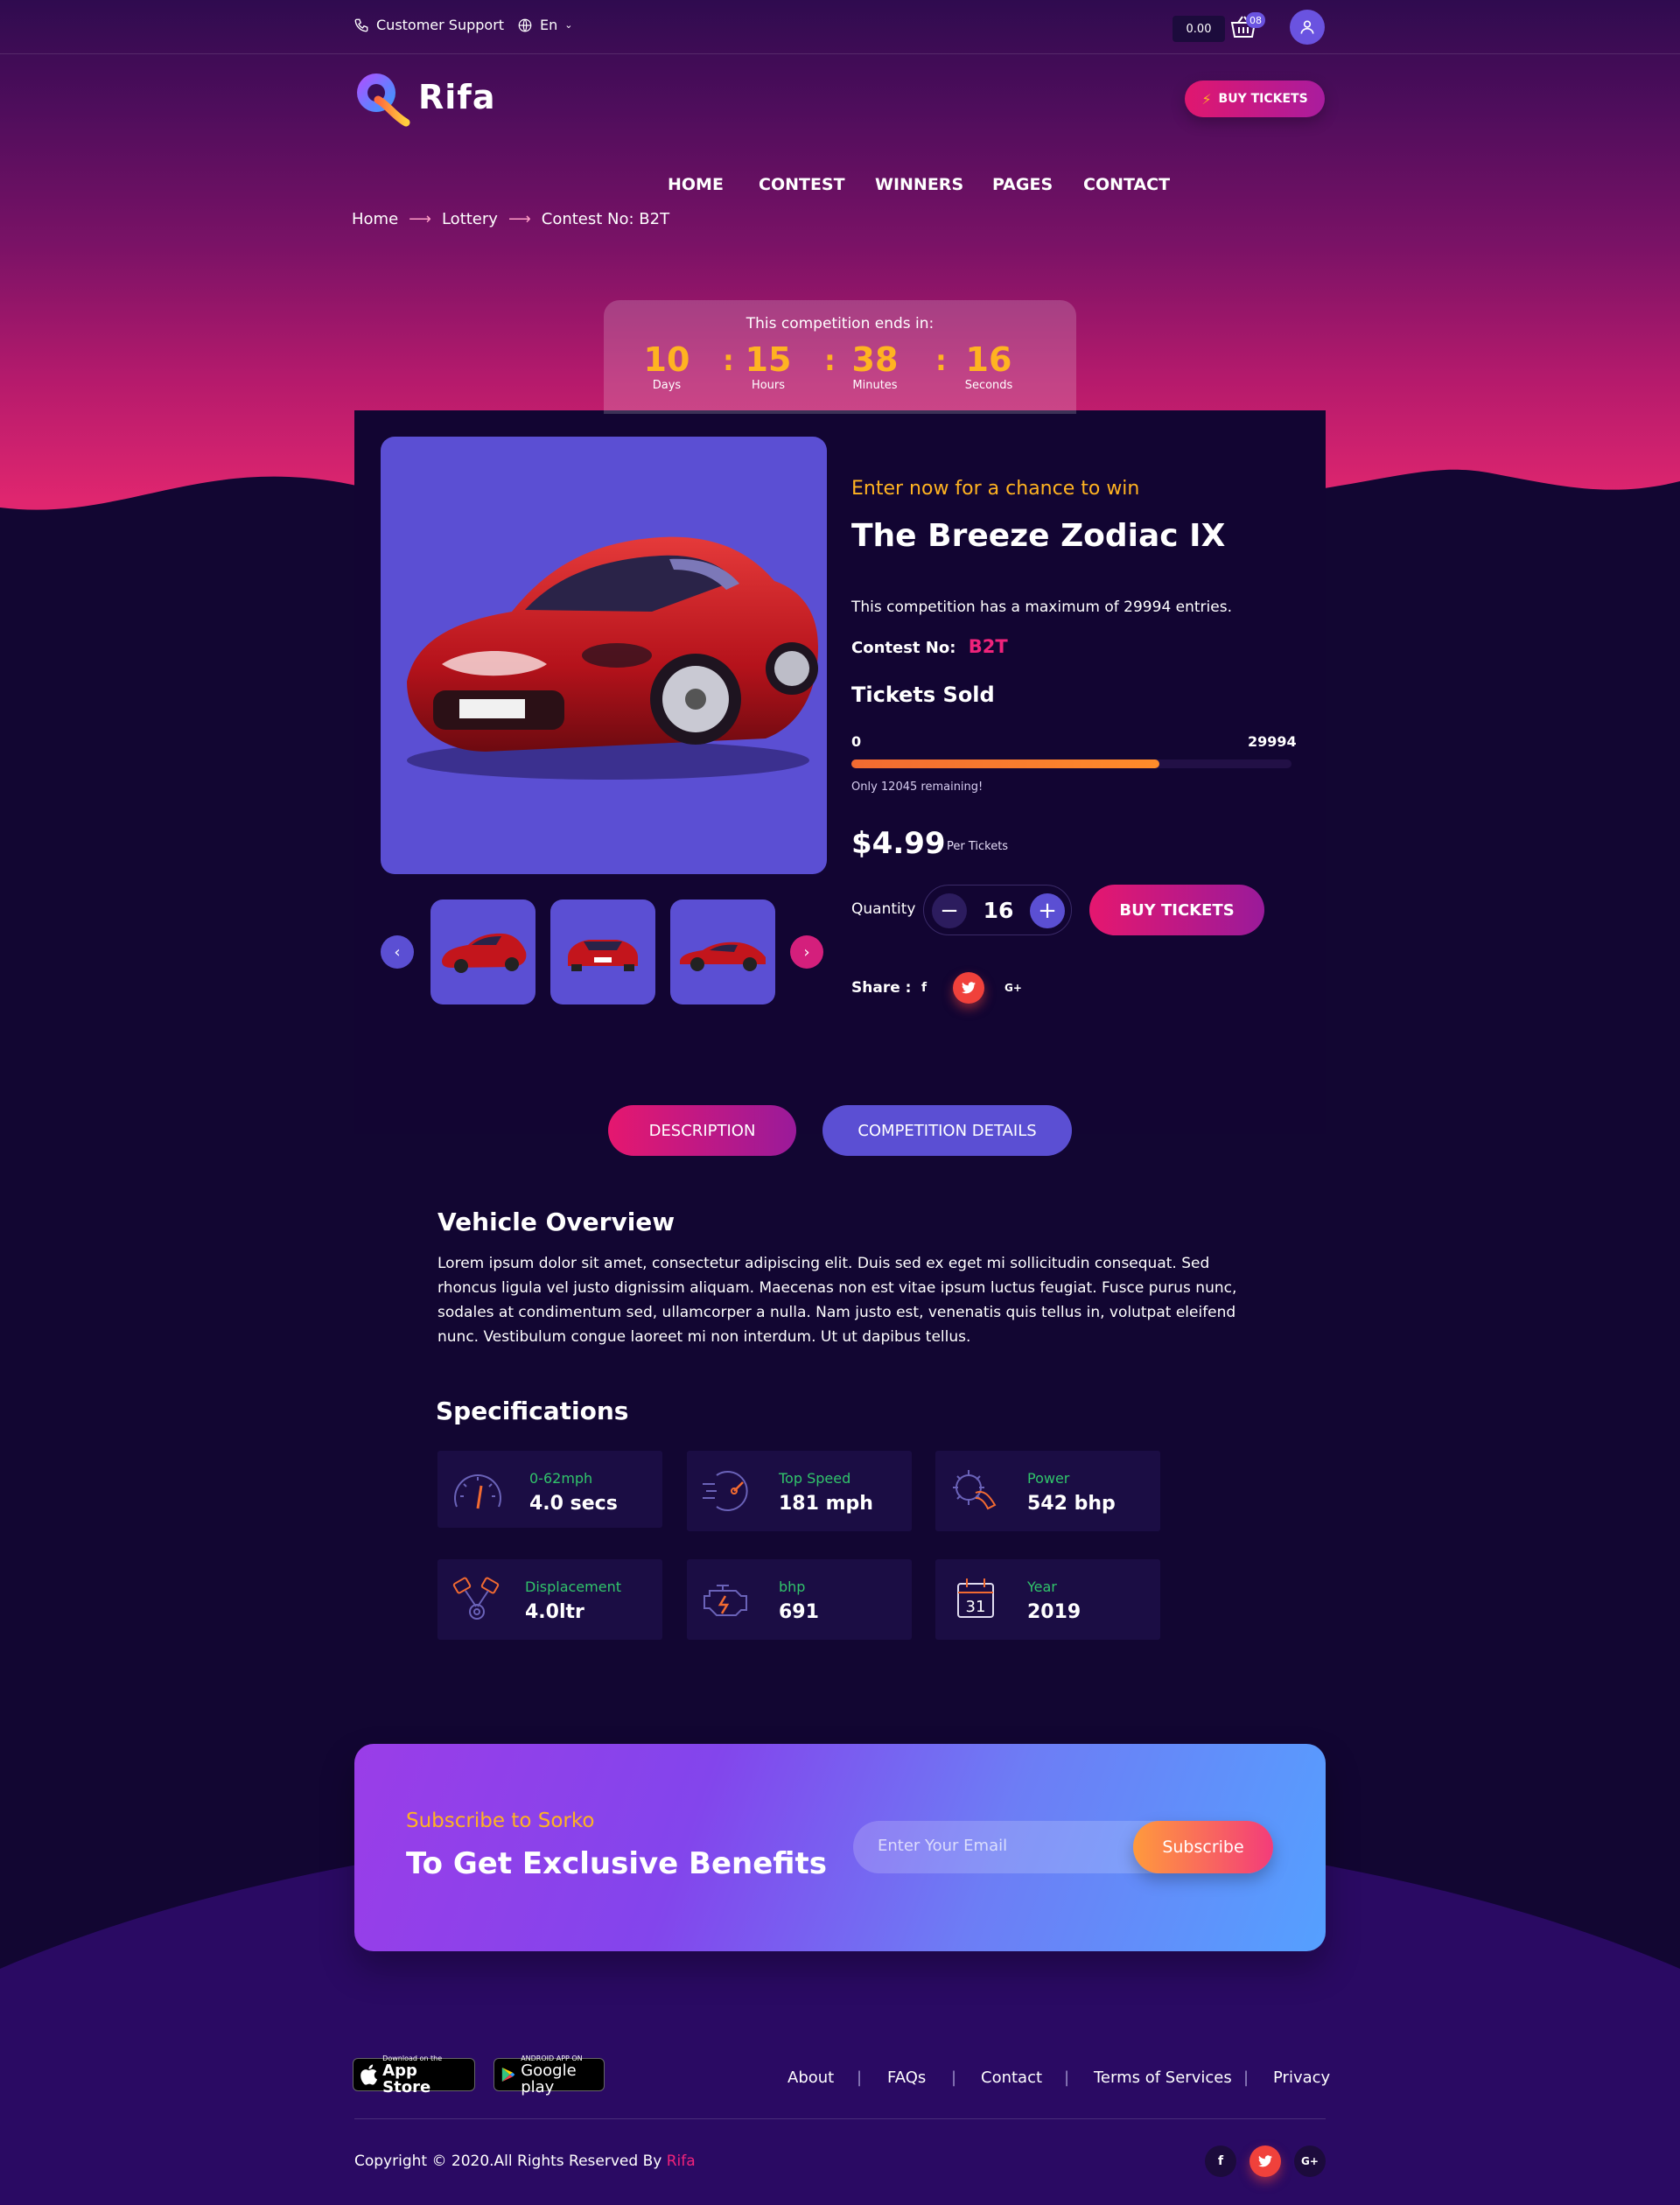 This screenshot has height=2205, width=1680. Describe the element at coordinates (840, 2118) in the screenshot. I see `footer-divider` at that location.